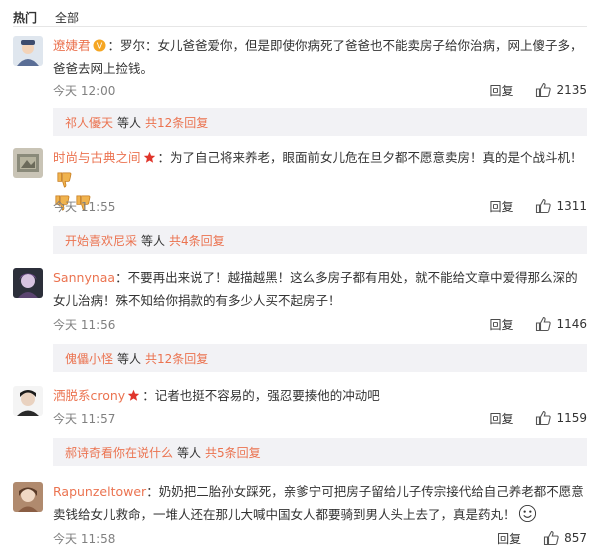 Image resolution: width=600 pixels, height=554 pixels. Describe the element at coordinates (89, 395) in the screenshot. I see `comment-username: 洒脱系crony` at that location.